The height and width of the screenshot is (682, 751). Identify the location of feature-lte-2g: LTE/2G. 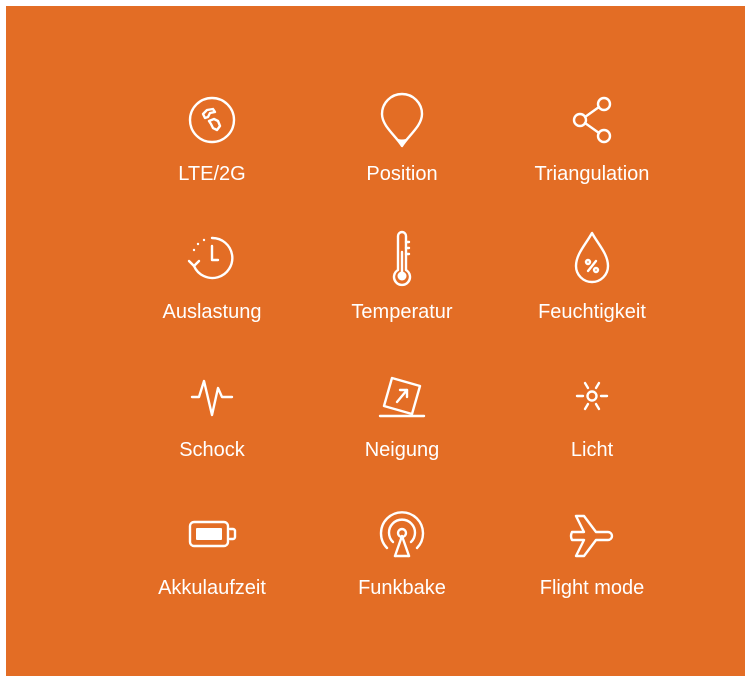
(212, 155).